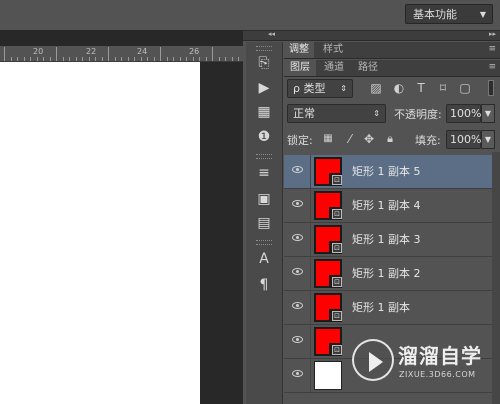 This screenshot has width=500, height=404. Describe the element at coordinates (388, 274) in the screenshot. I see `layer-row: ⊡ 矩形 1 副本 2` at that location.